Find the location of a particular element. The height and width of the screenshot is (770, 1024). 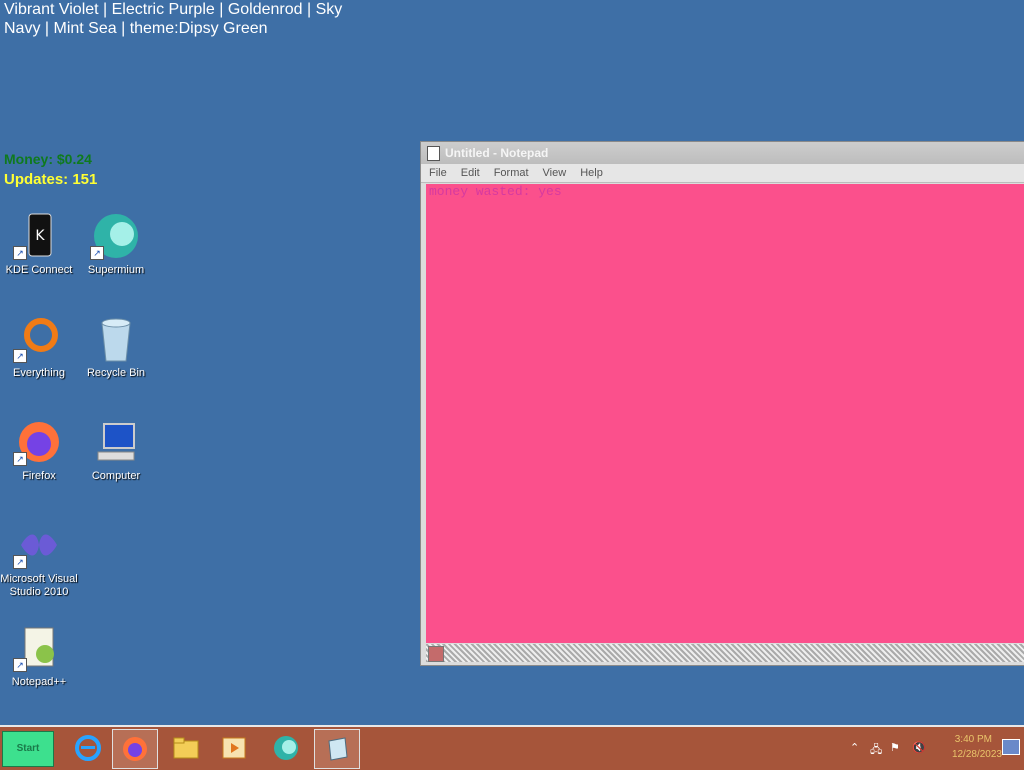

firefox-icon is located at coordinates (135, 749).